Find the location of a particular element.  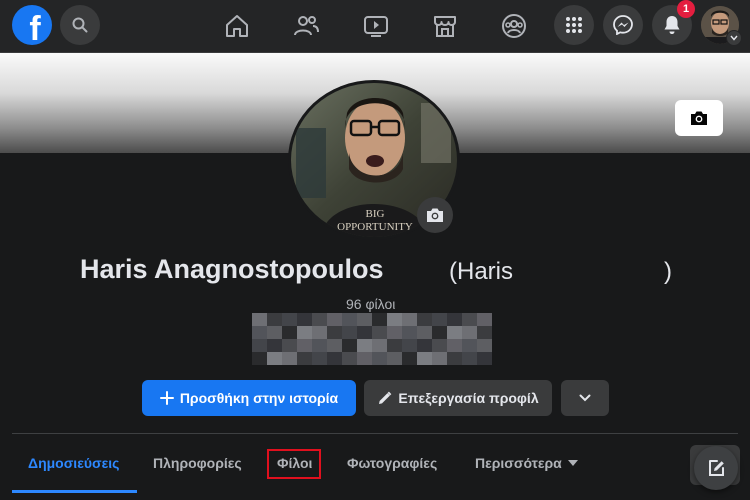

menu-button is located at coordinates (574, 25).